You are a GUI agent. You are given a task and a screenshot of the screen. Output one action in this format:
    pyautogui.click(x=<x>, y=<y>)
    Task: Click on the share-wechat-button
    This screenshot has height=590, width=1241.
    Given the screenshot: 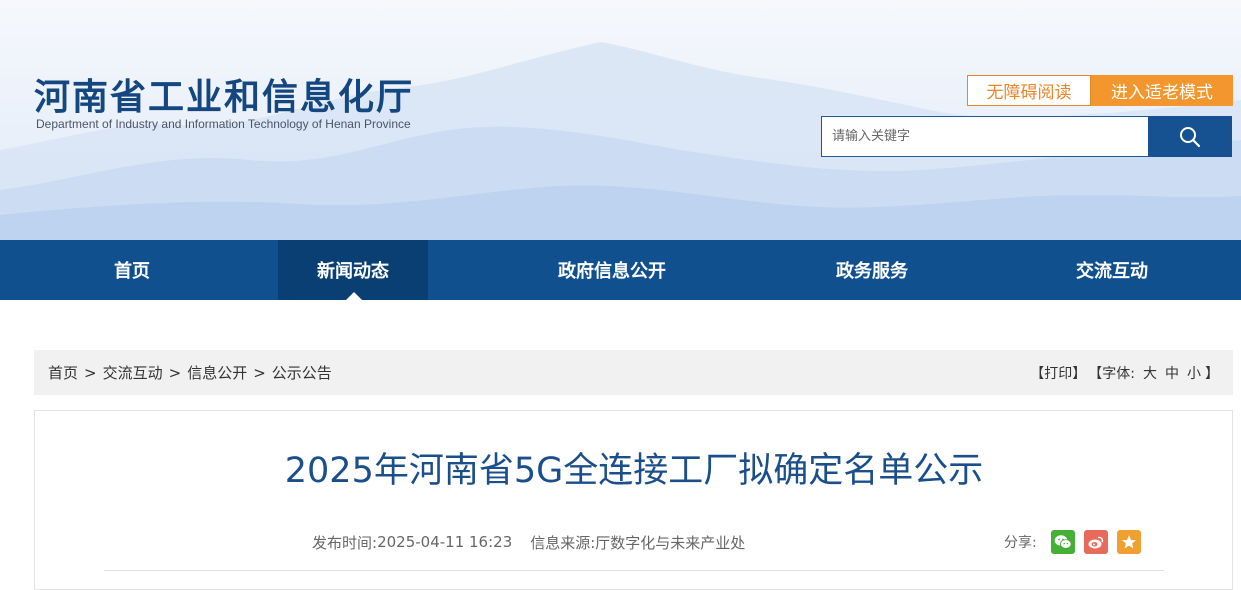 What is the action you would take?
    pyautogui.click(x=1062, y=542)
    